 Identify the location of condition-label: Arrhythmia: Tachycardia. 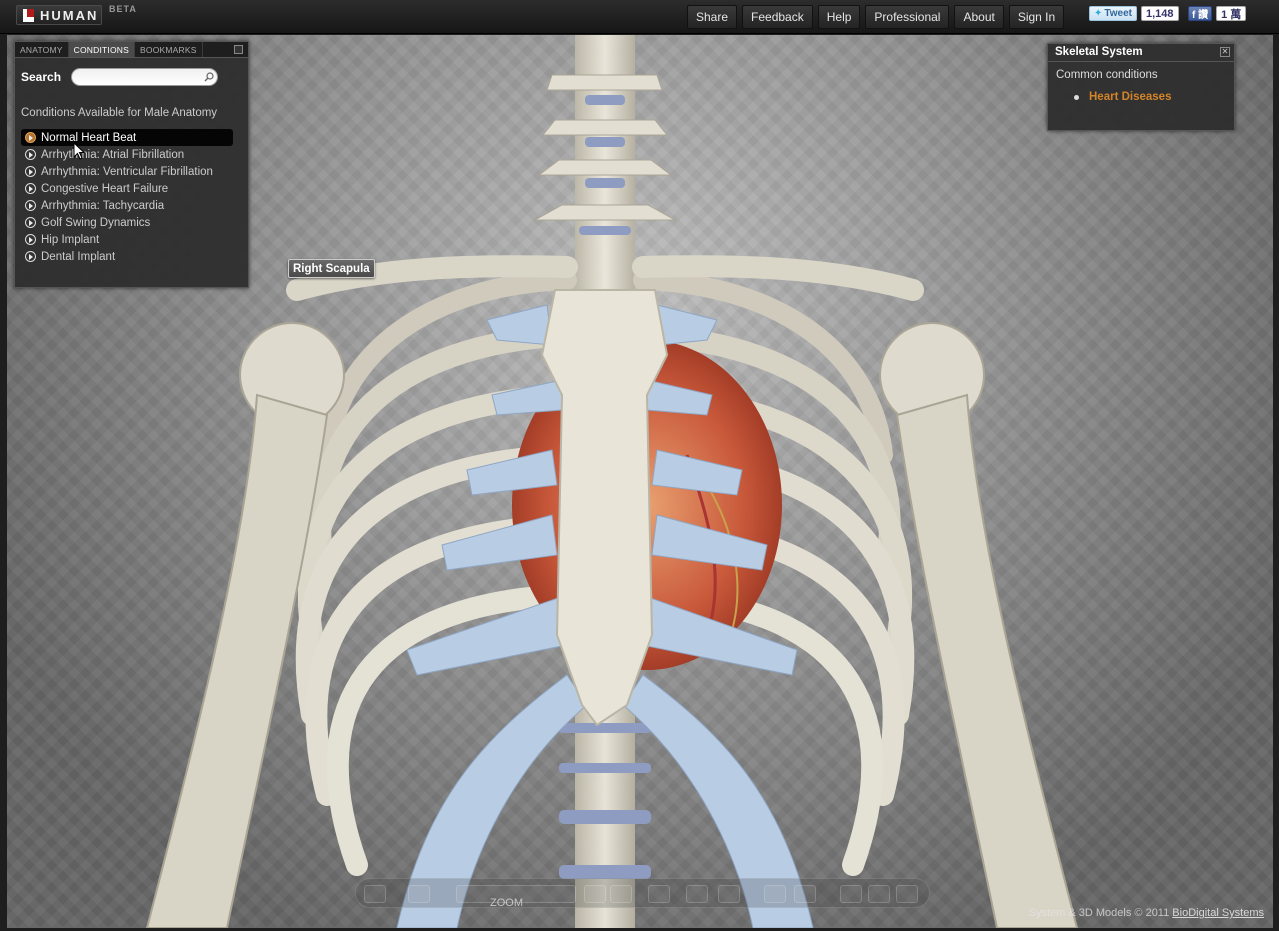
(103, 205).